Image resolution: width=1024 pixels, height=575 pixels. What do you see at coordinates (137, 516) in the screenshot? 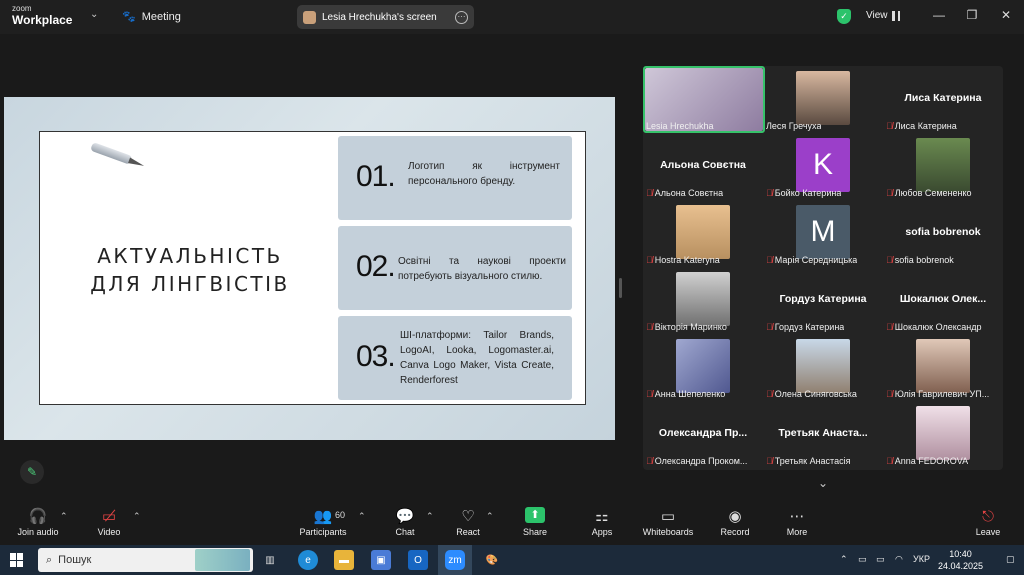
I see `video-options-caret: ⌃` at bounding box center [137, 516].